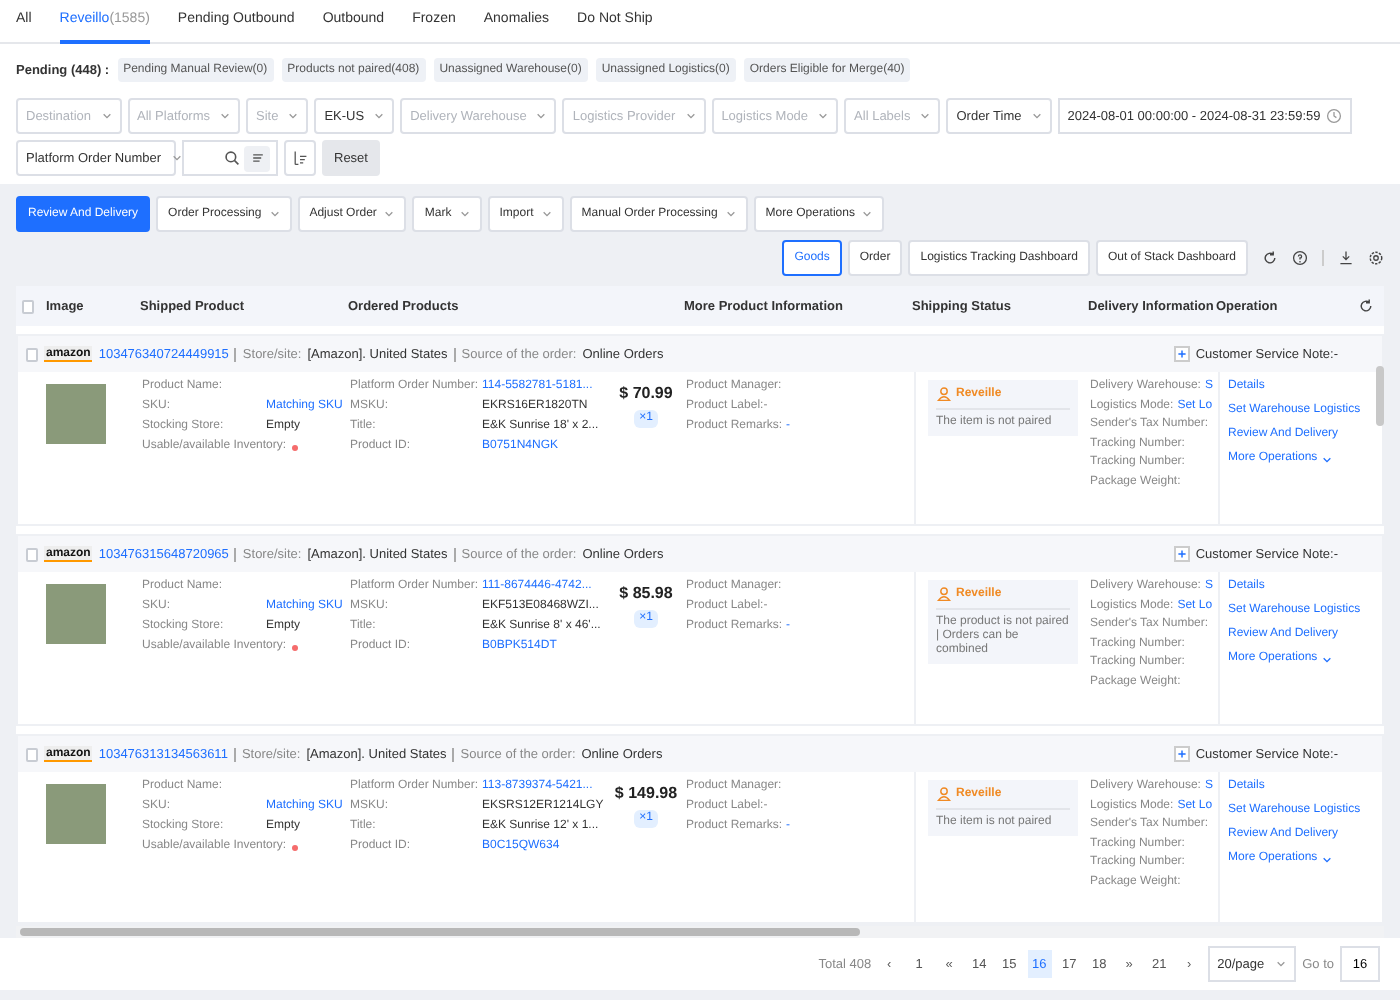  What do you see at coordinates (1334, 116) in the screenshot?
I see `clock-icon` at bounding box center [1334, 116].